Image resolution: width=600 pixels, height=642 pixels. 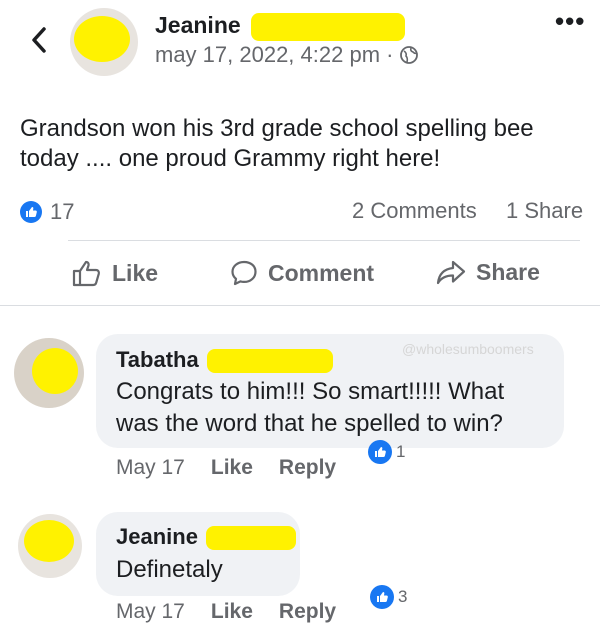 I want to click on post-author-name: Jeanine, so click(x=198, y=25).